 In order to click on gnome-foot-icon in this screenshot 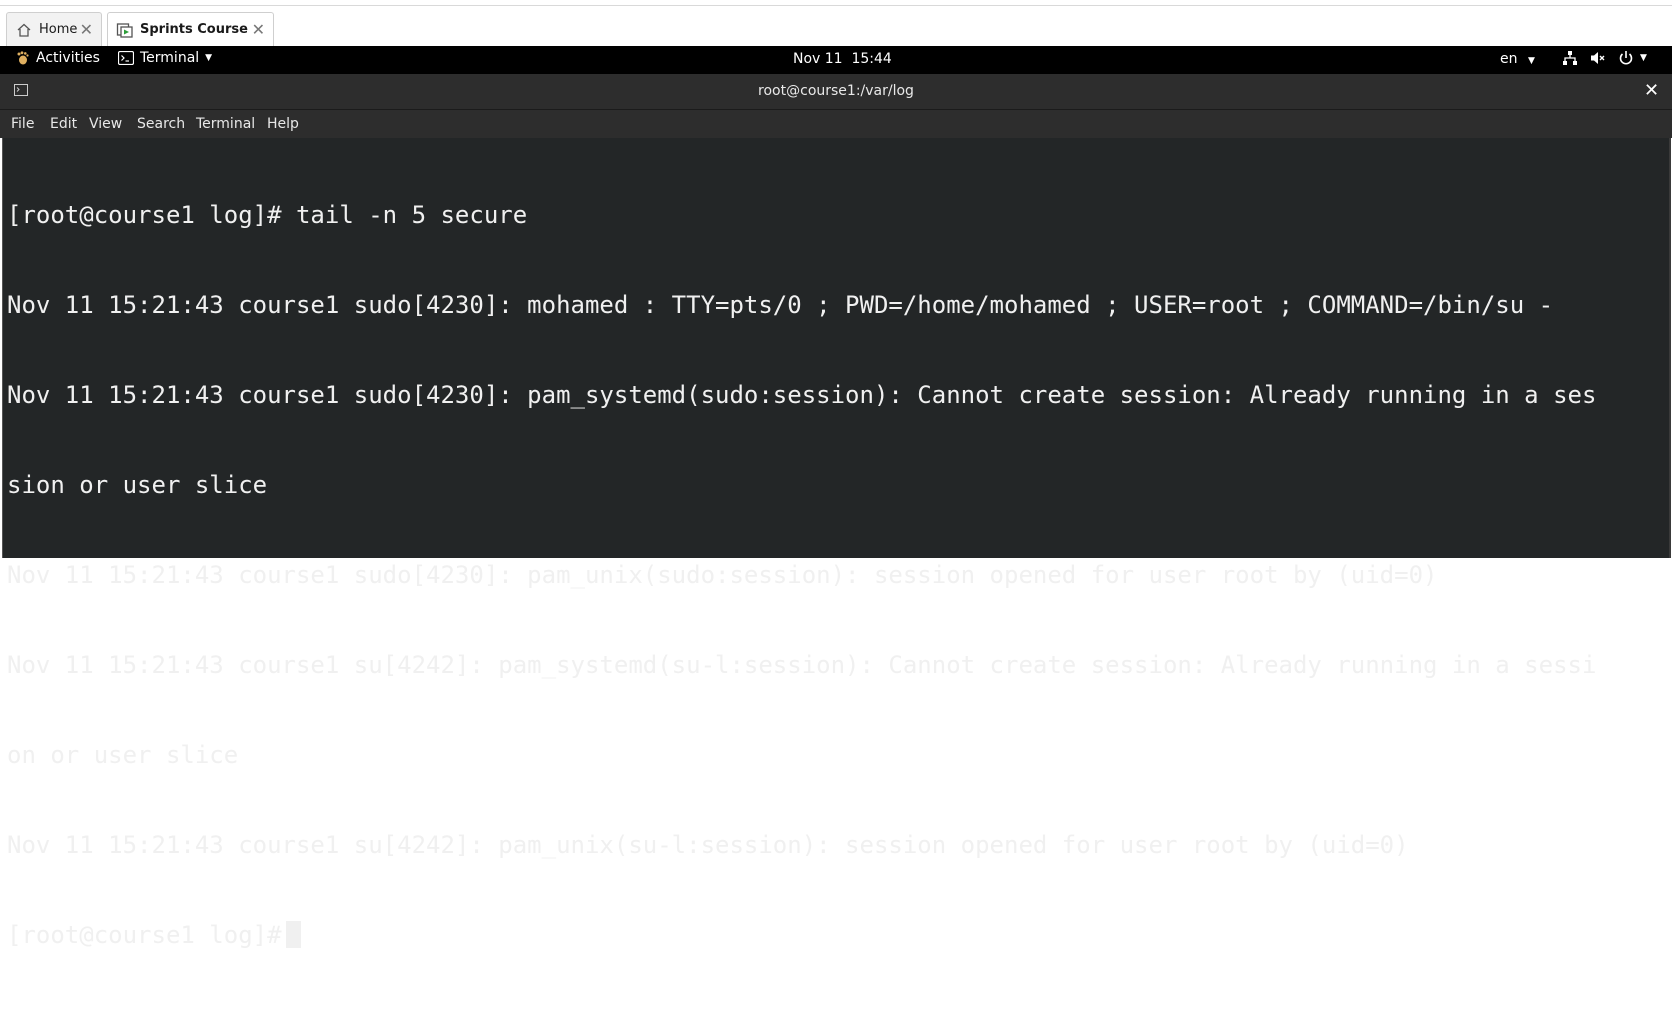, I will do `click(22, 58)`.